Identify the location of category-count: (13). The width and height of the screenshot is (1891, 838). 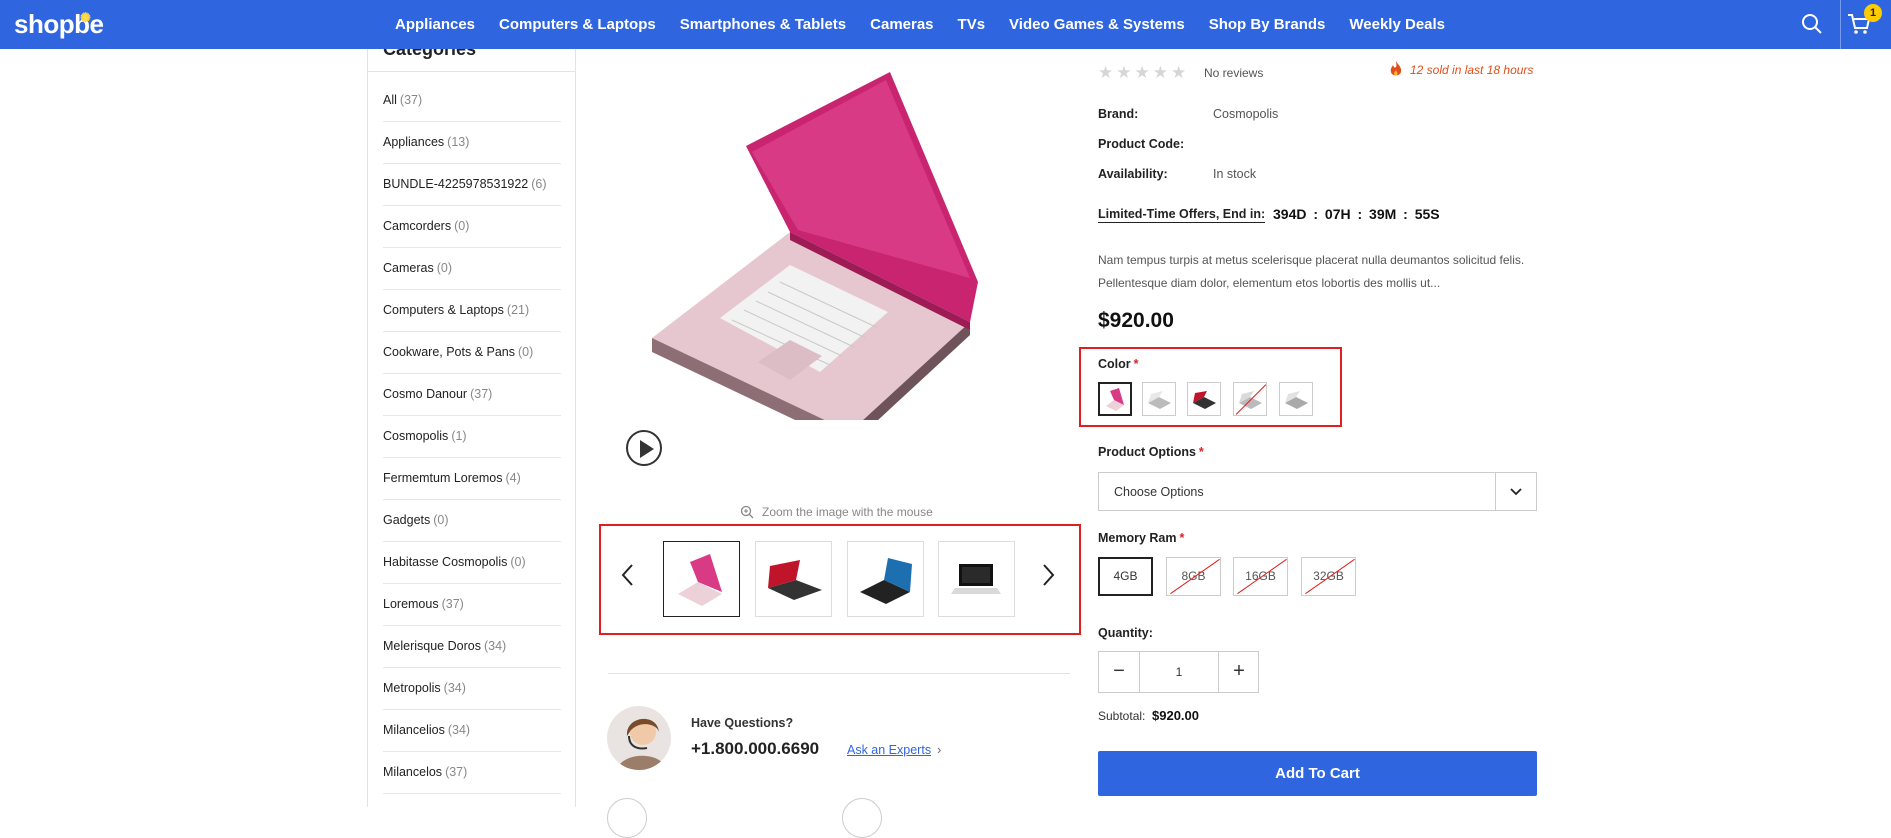
(458, 142).